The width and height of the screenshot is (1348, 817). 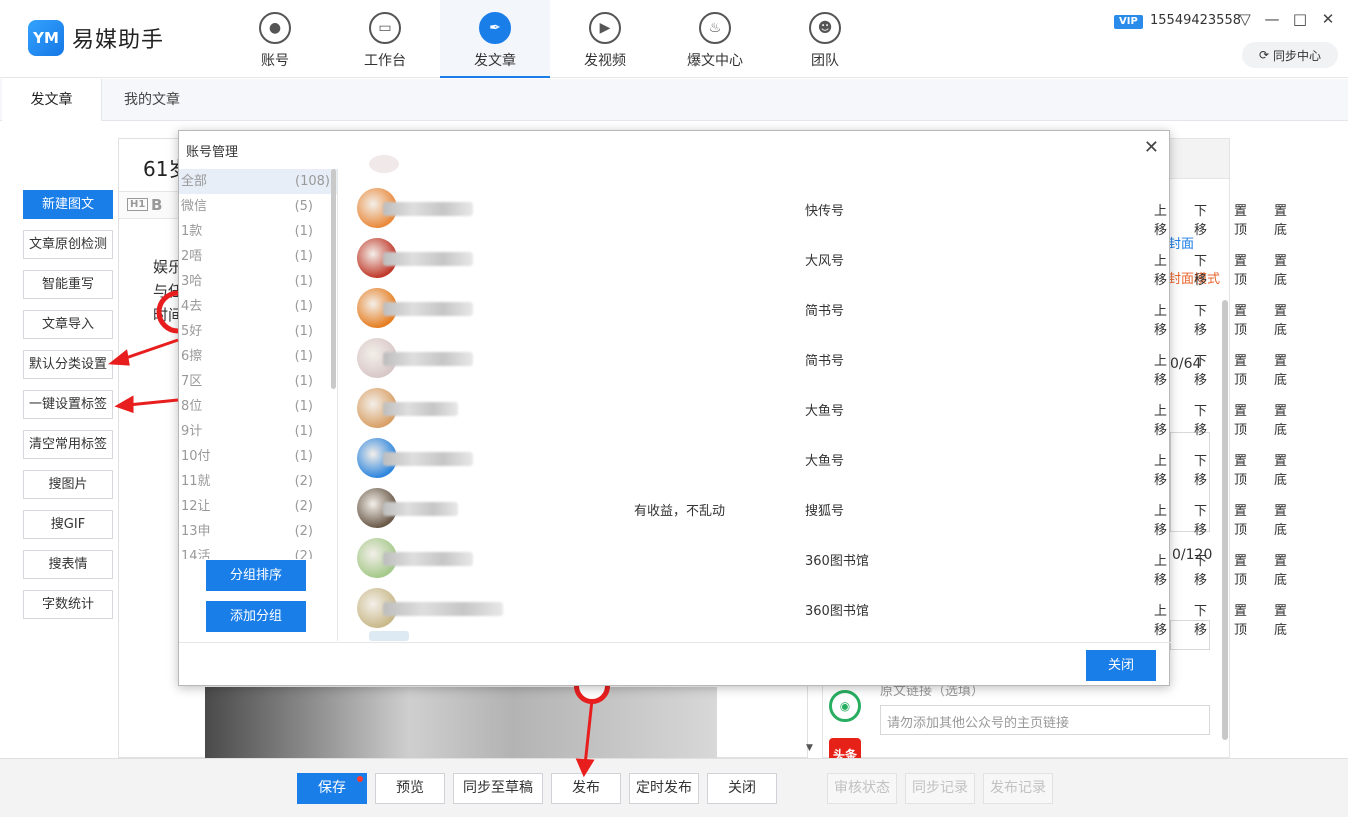 What do you see at coordinates (822, 208) in the screenshot?
I see `account-row: 快传号 上移 下移 置顶 置底` at bounding box center [822, 208].